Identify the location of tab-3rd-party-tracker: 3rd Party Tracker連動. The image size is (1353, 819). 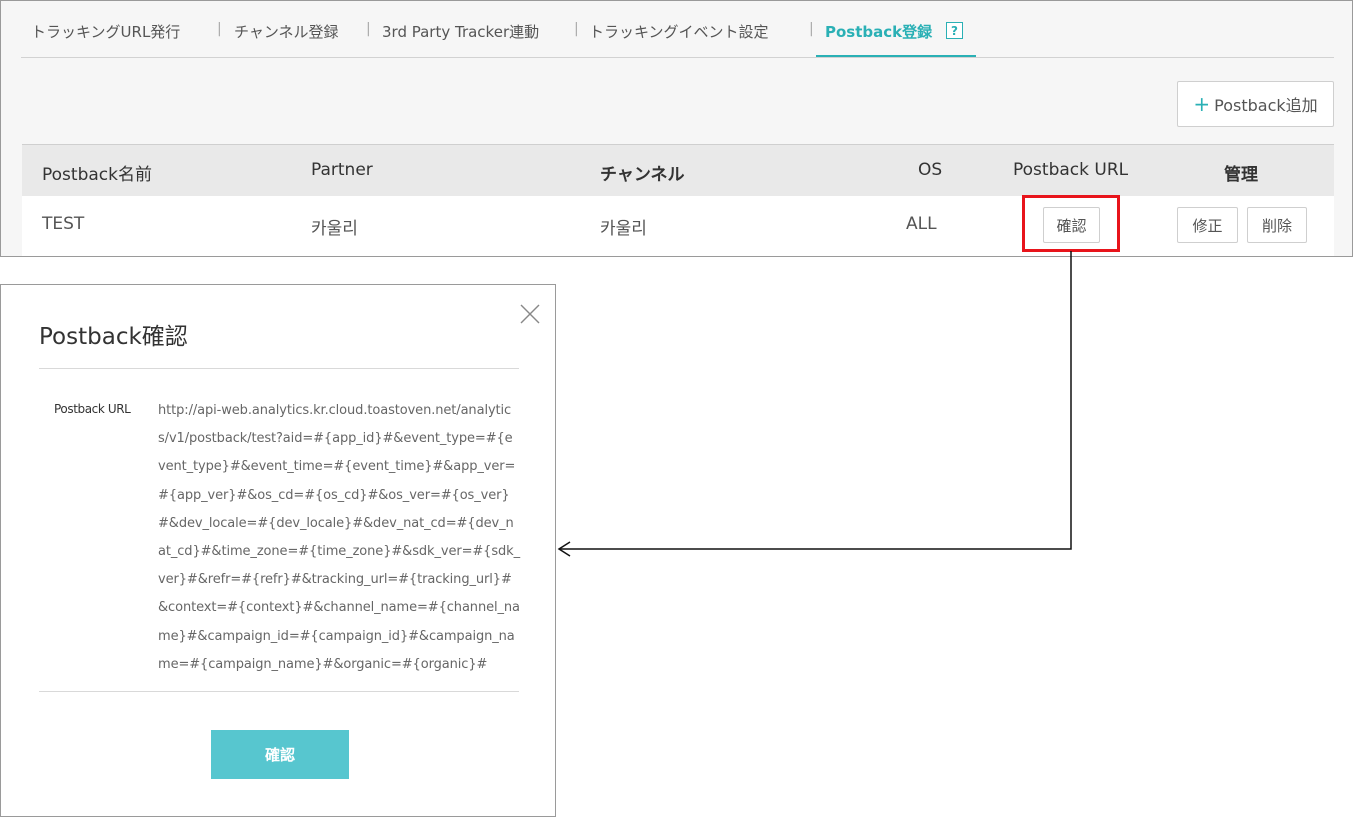
(460, 31).